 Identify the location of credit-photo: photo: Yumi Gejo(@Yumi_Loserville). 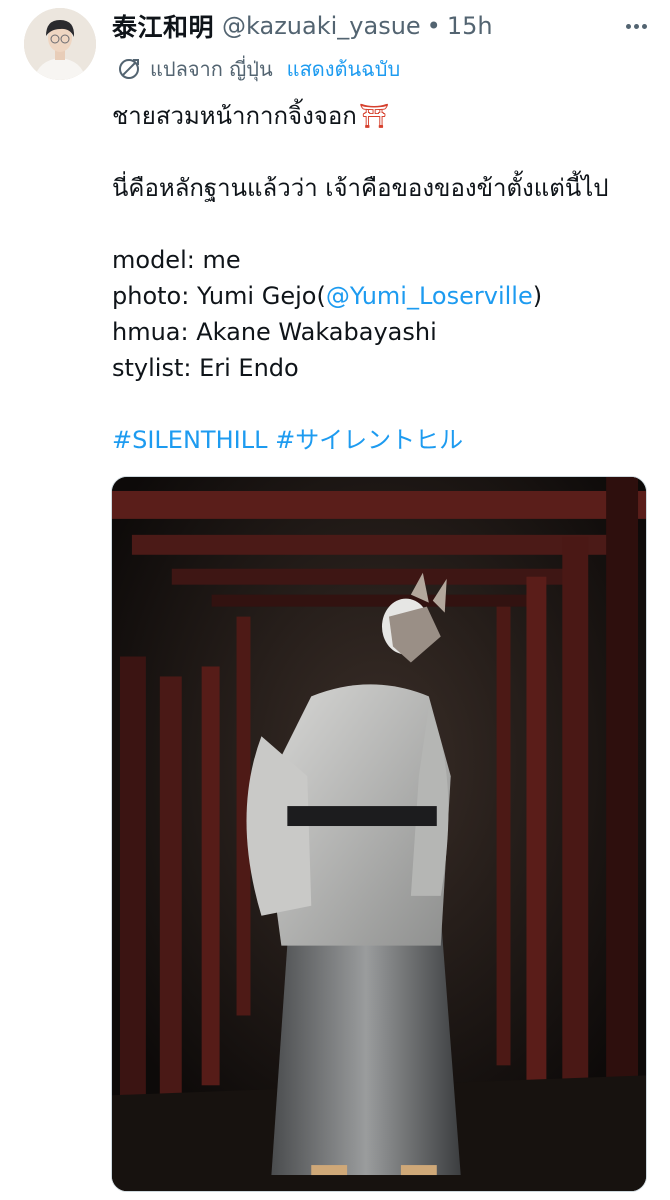
(381, 296).